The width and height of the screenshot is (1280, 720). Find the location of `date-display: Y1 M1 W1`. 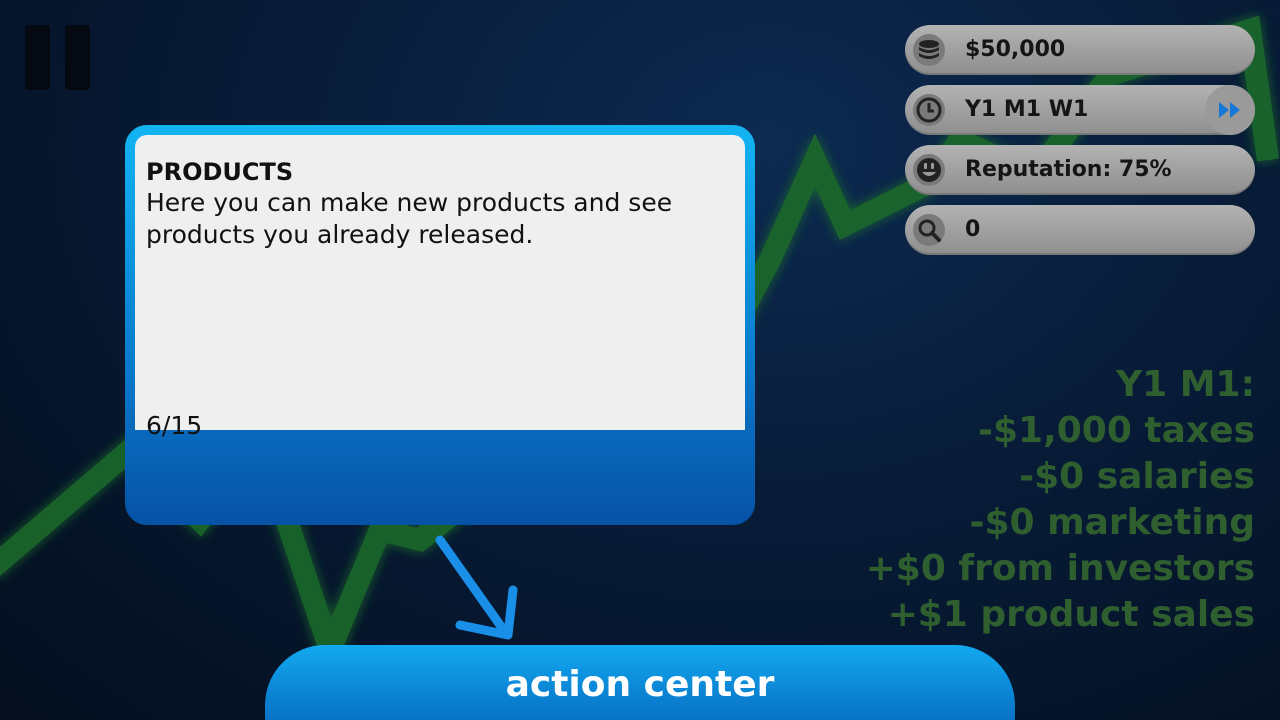

date-display: Y1 M1 W1 is located at coordinates (1080, 110).